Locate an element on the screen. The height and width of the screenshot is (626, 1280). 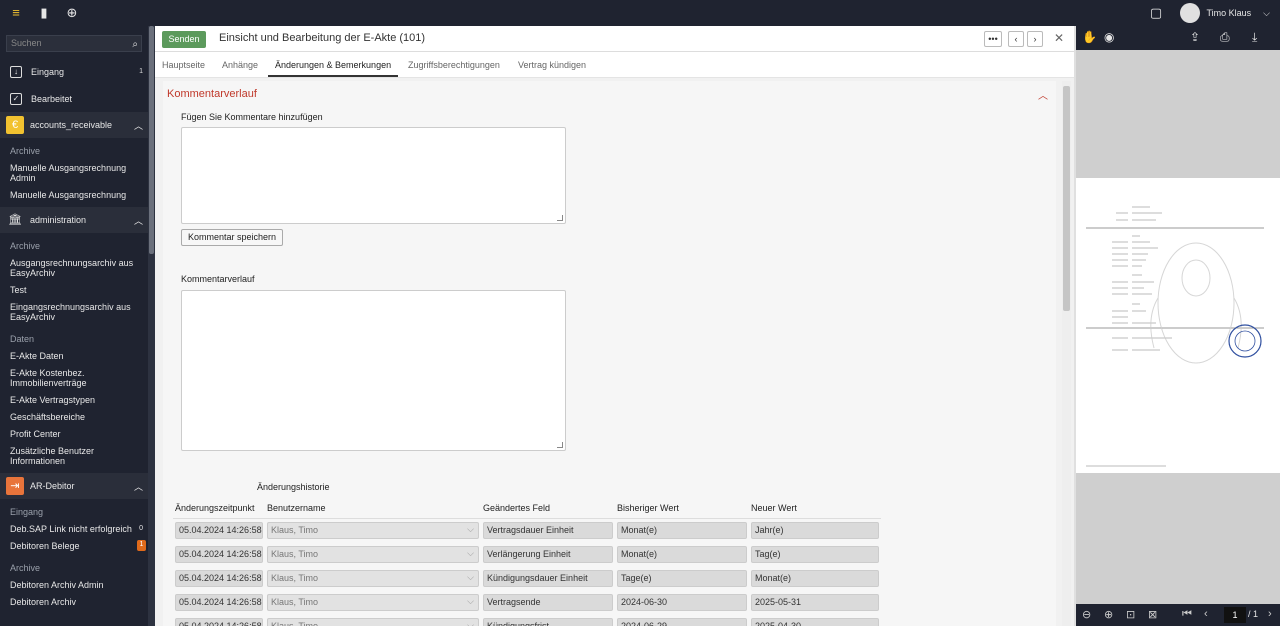
user-menu: Timo Klaus ⌵ is located at coordinates (1225, 13).